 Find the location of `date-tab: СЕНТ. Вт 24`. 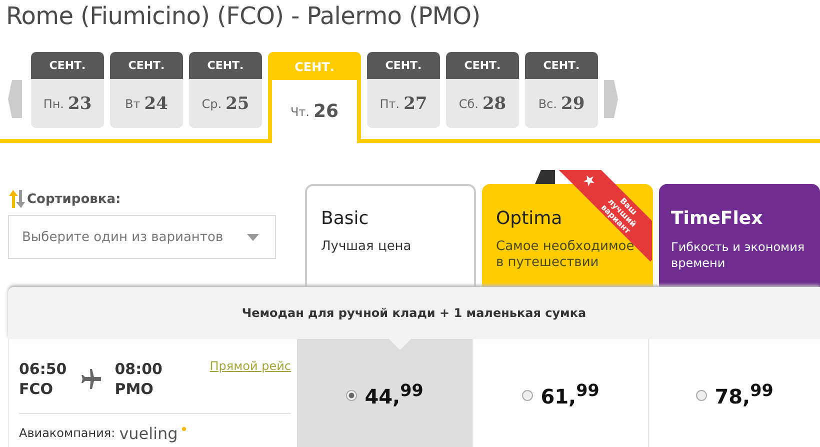

date-tab: СЕНТ. Вт 24 is located at coordinates (146, 90).